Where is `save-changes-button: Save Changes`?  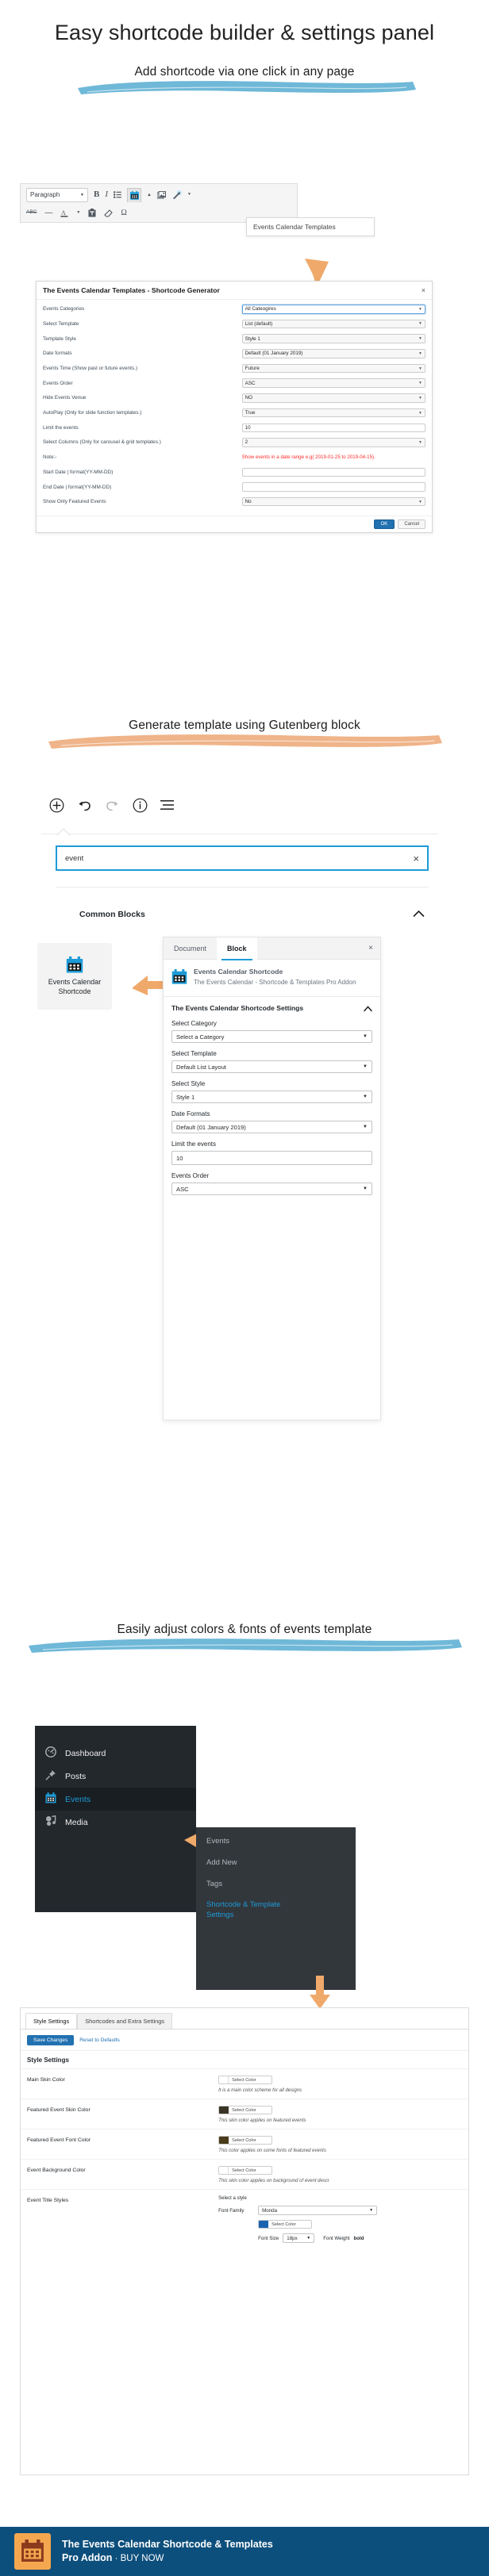
save-changes-button: Save Changes is located at coordinates (51, 2040).